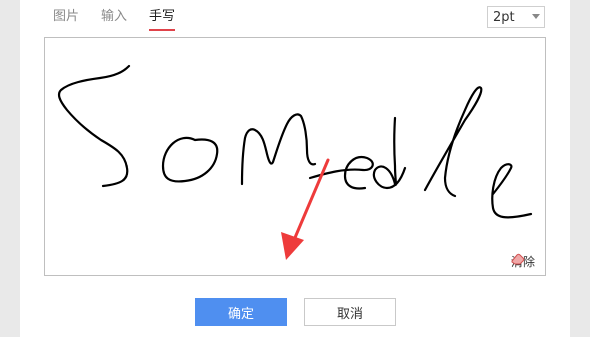  What do you see at coordinates (162, 15) in the screenshot?
I see `tab-handwriting: 手写` at bounding box center [162, 15].